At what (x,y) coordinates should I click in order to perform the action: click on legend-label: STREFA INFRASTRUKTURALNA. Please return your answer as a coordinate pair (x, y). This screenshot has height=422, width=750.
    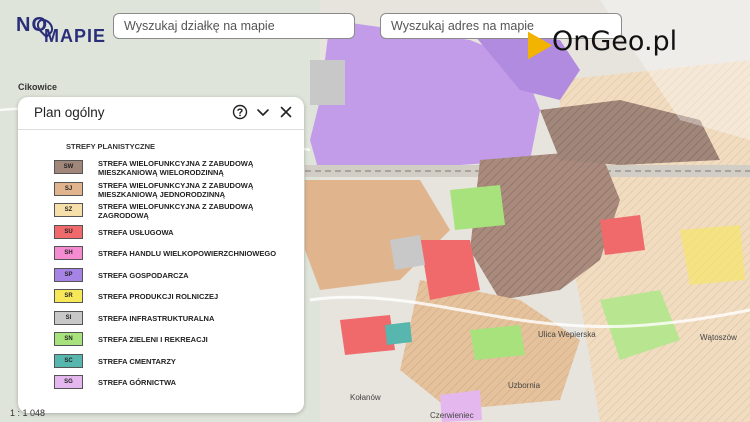
    Looking at the image, I should click on (156, 318).